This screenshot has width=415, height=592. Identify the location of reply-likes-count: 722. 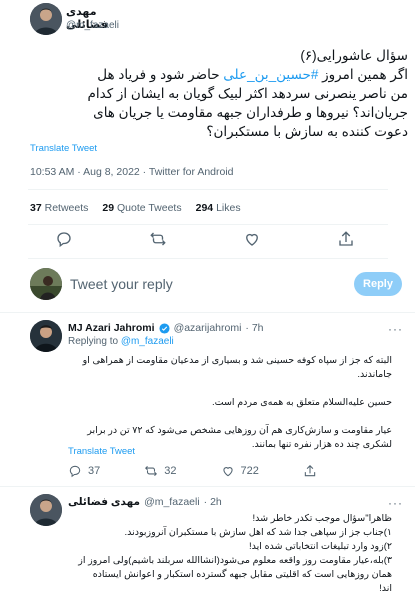
(249, 471).